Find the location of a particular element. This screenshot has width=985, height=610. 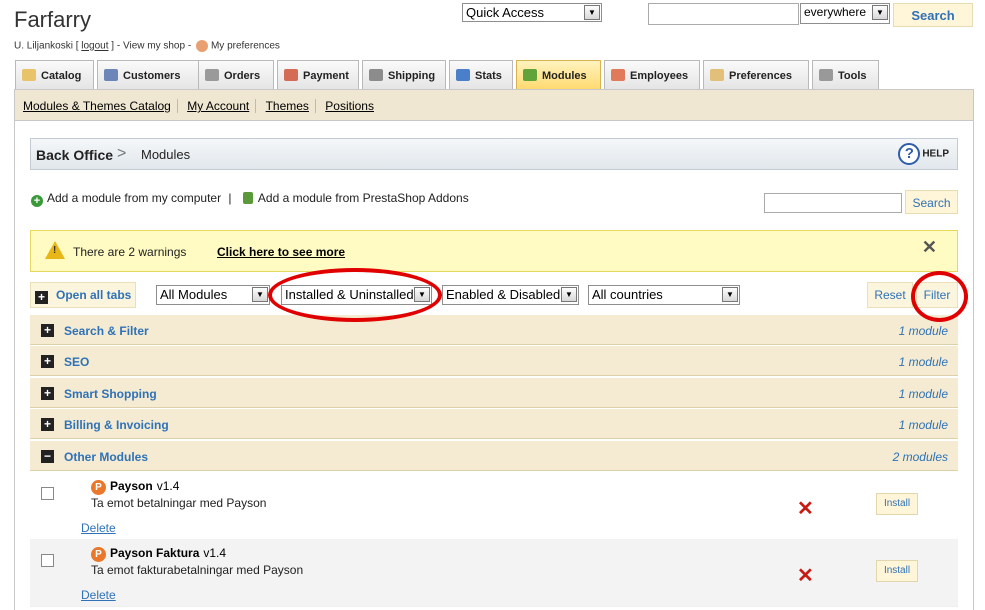

country-filter-select: All countries ▼ is located at coordinates (664, 295).